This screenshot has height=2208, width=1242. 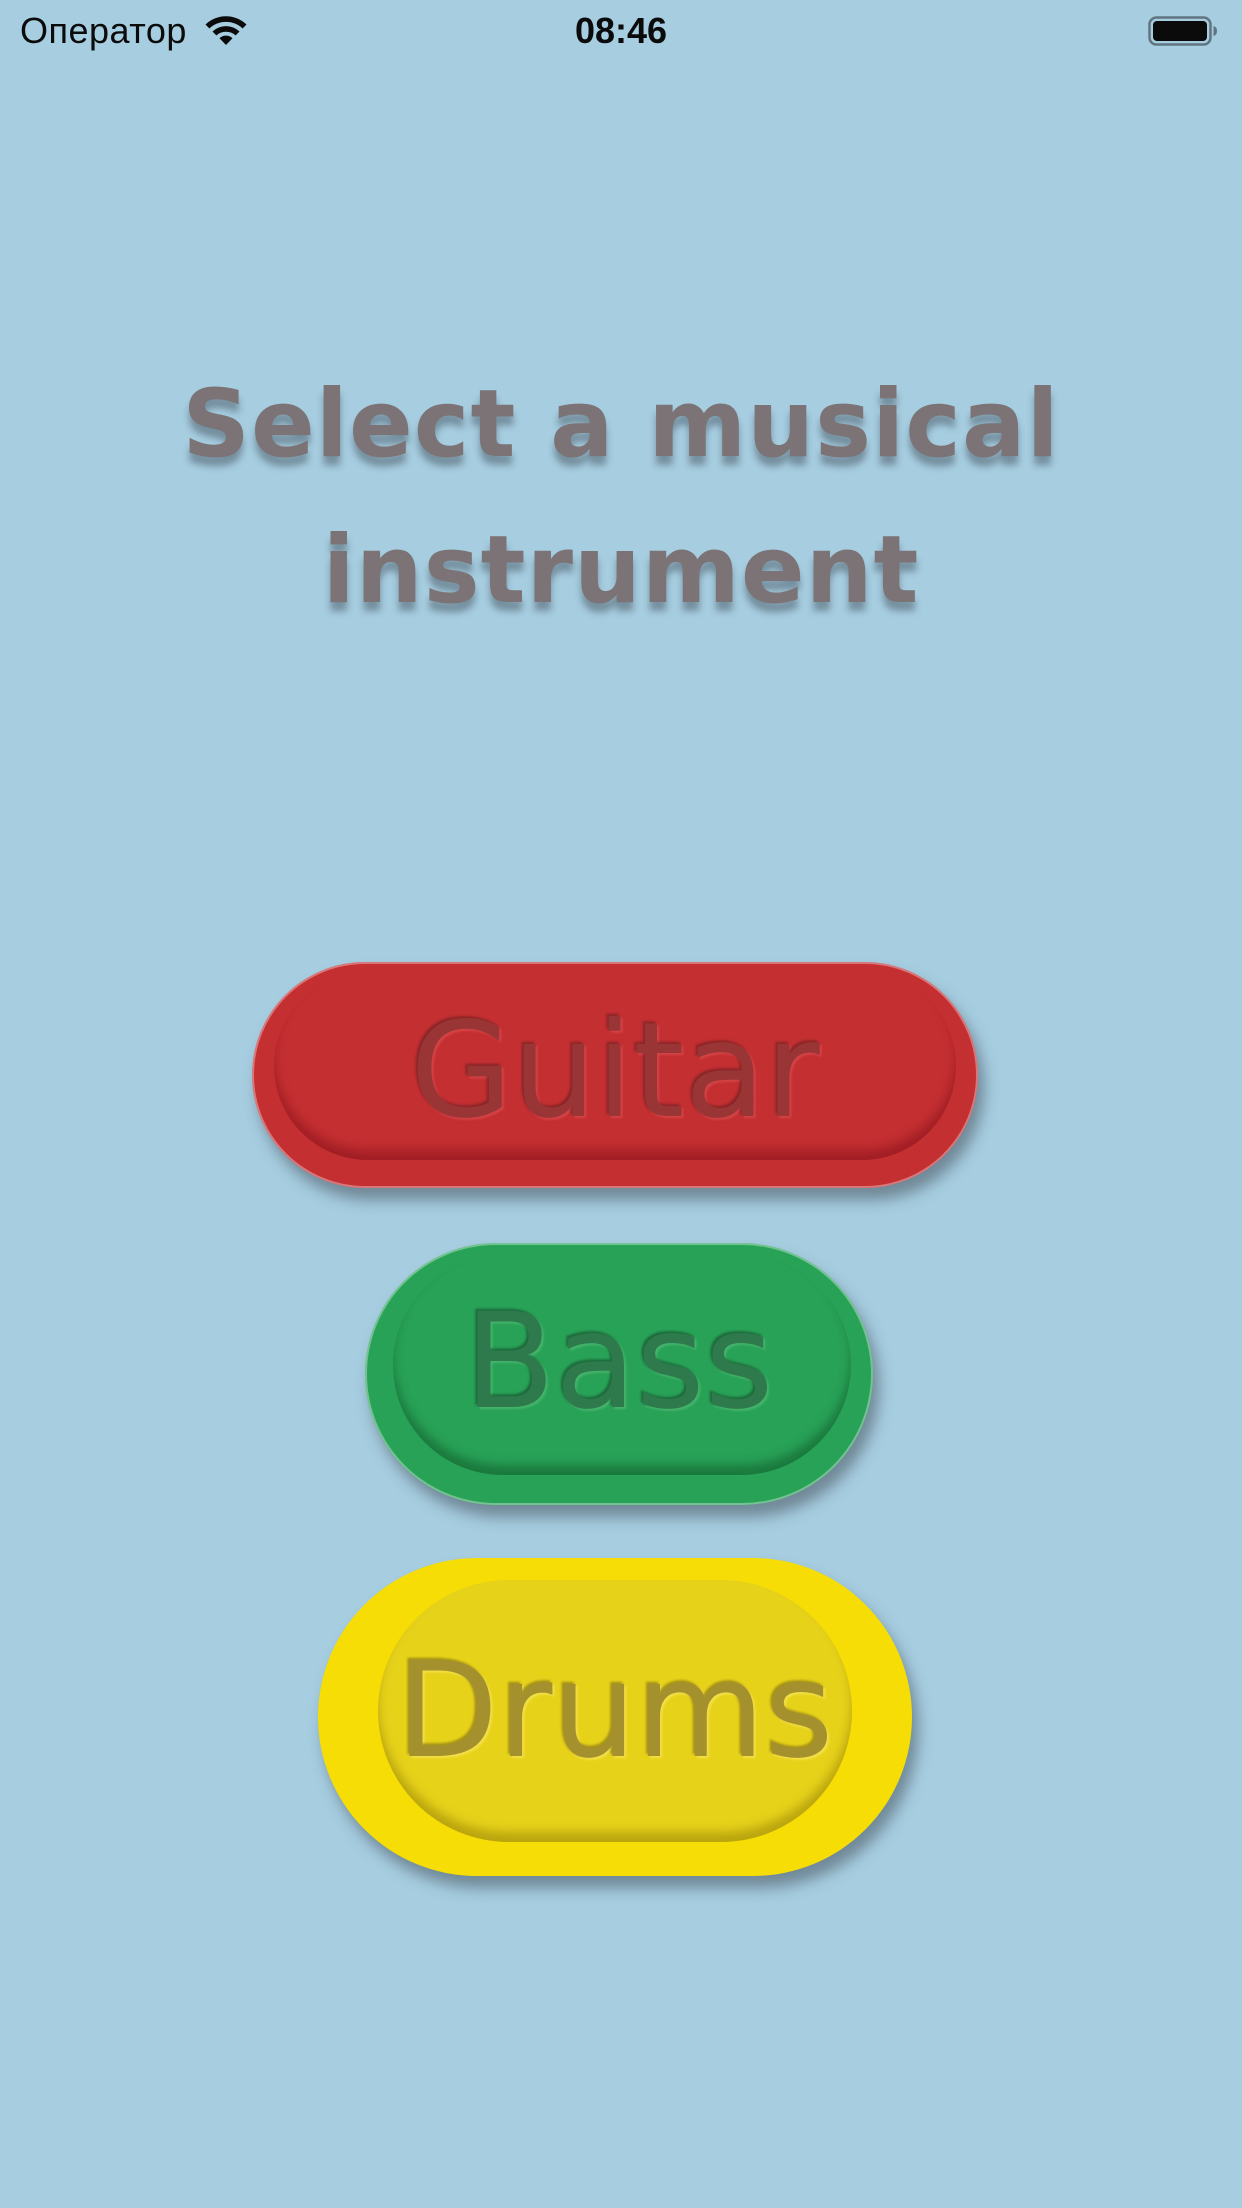 What do you see at coordinates (1182, 31) in the screenshot?
I see `battery-icon` at bounding box center [1182, 31].